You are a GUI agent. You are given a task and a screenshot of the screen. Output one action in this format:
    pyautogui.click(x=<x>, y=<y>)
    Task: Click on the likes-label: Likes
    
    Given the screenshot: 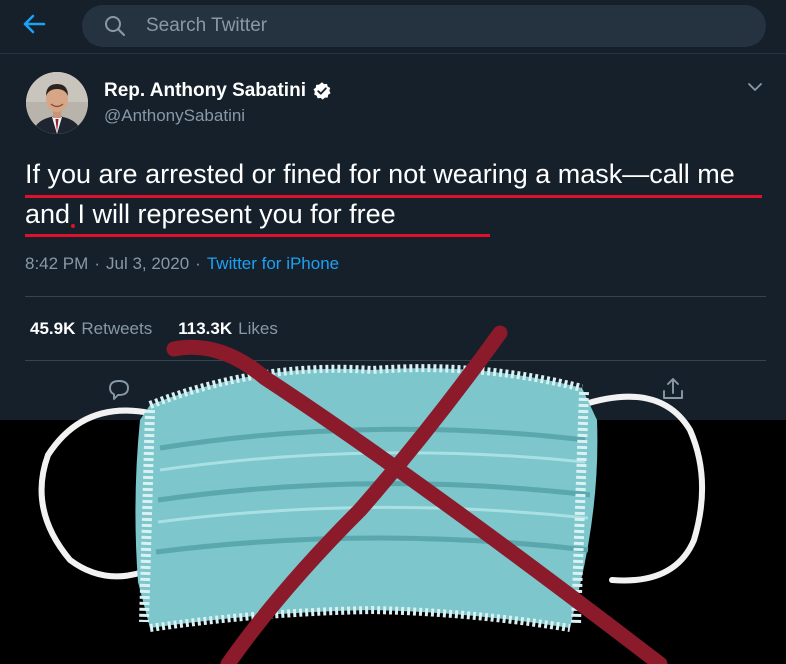 What is the action you would take?
    pyautogui.click(x=258, y=328)
    